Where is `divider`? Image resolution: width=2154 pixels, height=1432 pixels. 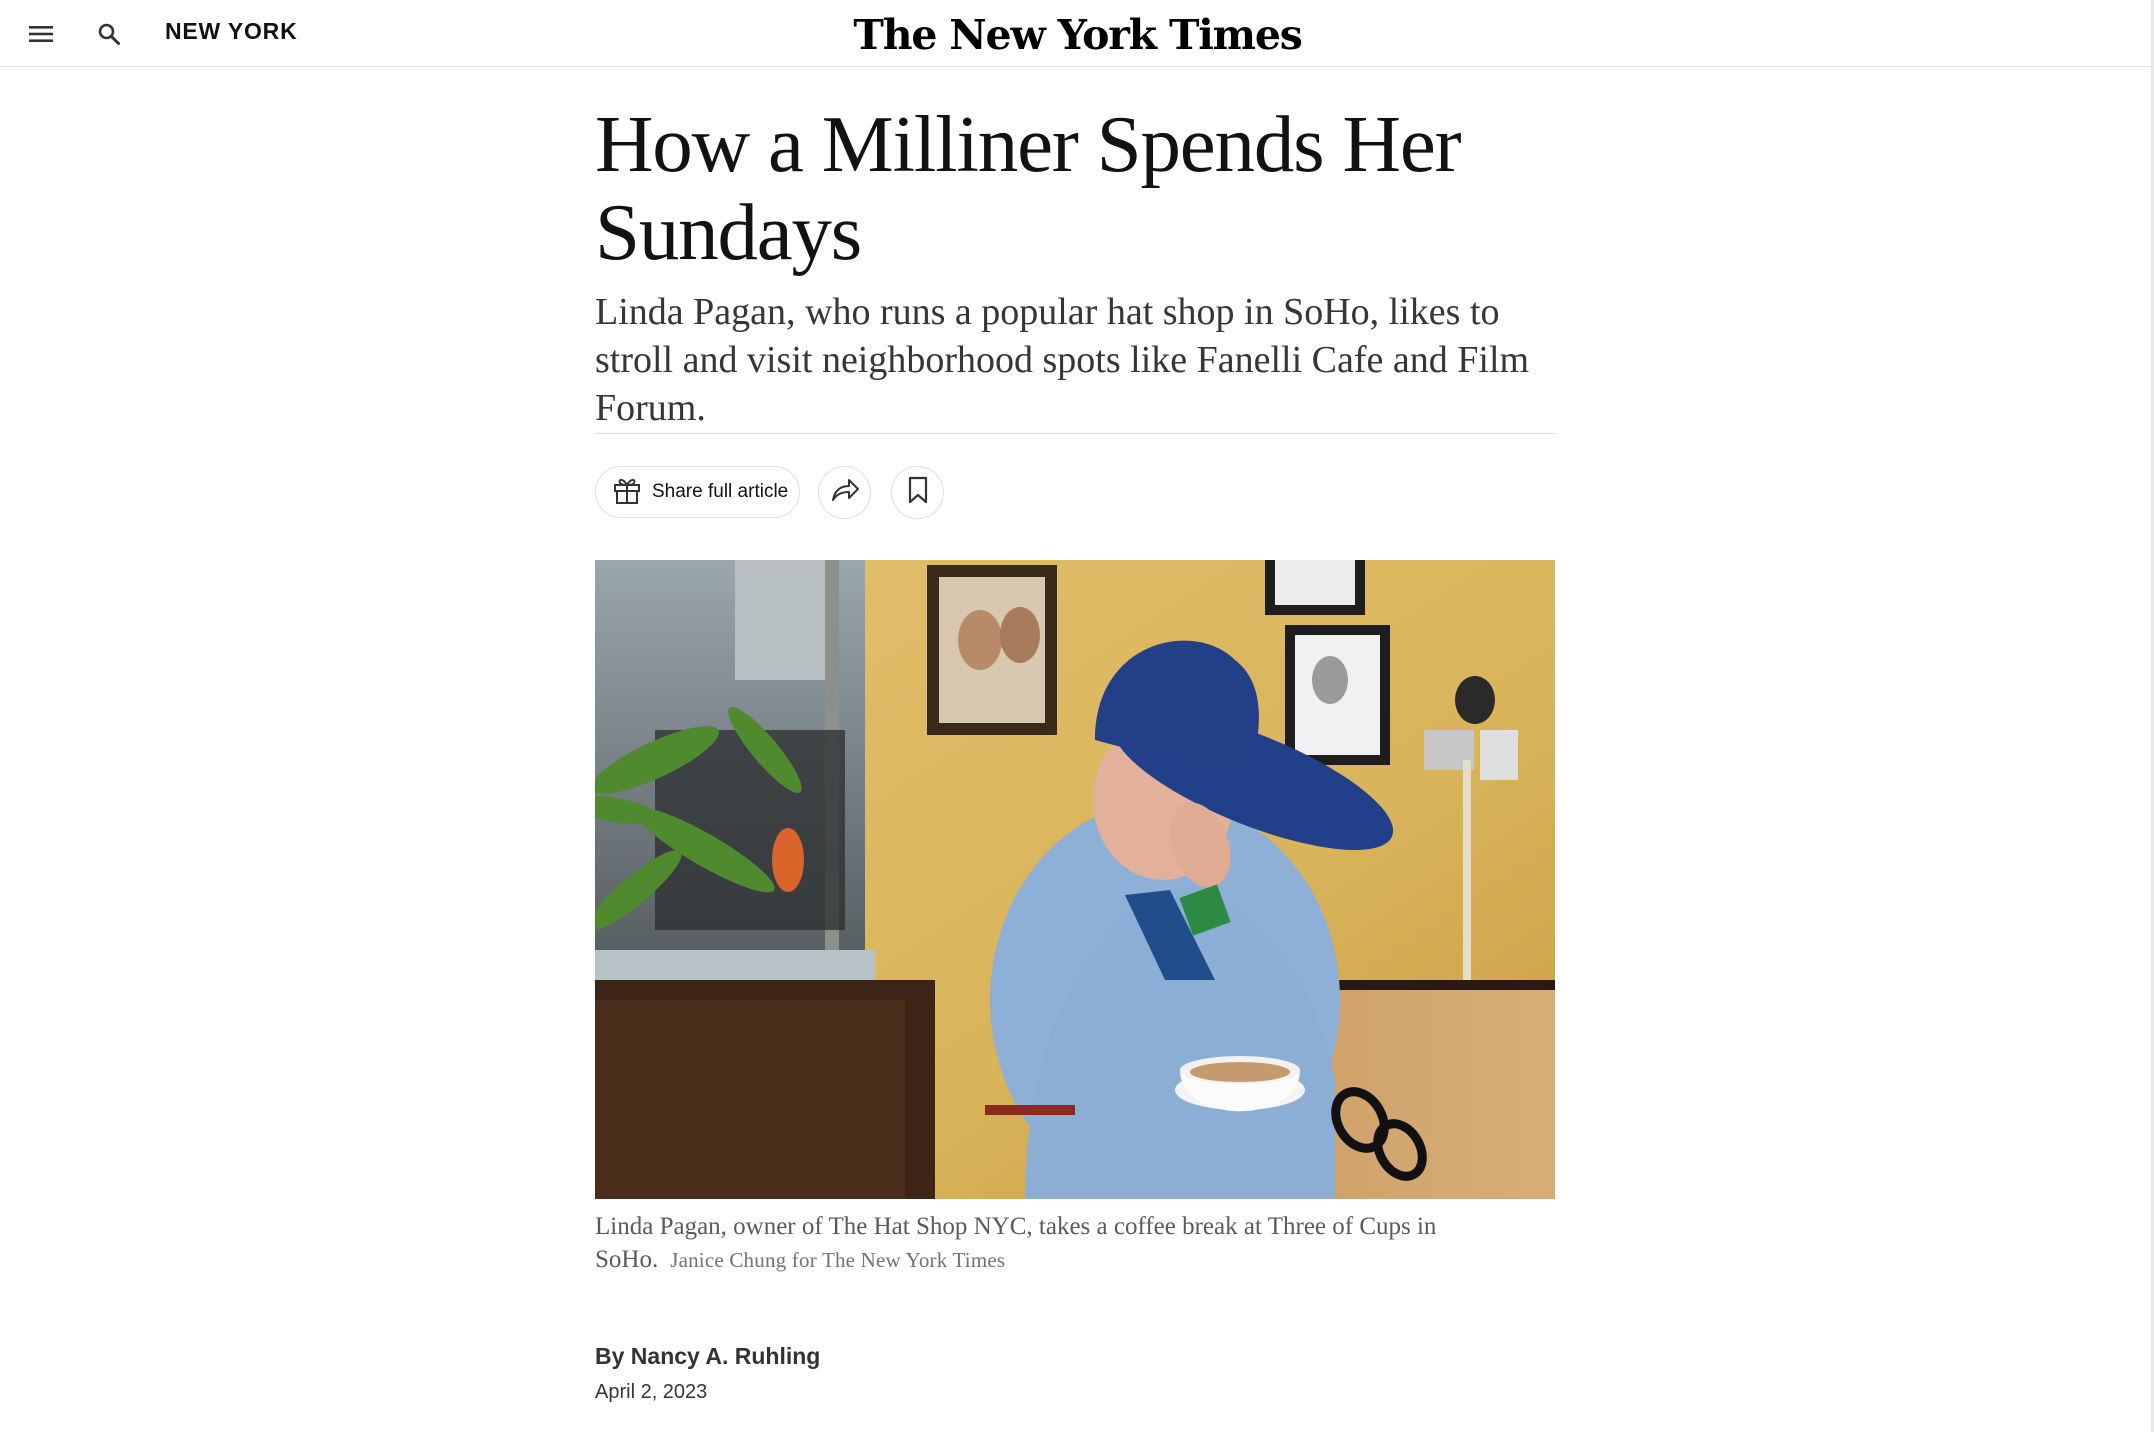 divider is located at coordinates (1075, 433).